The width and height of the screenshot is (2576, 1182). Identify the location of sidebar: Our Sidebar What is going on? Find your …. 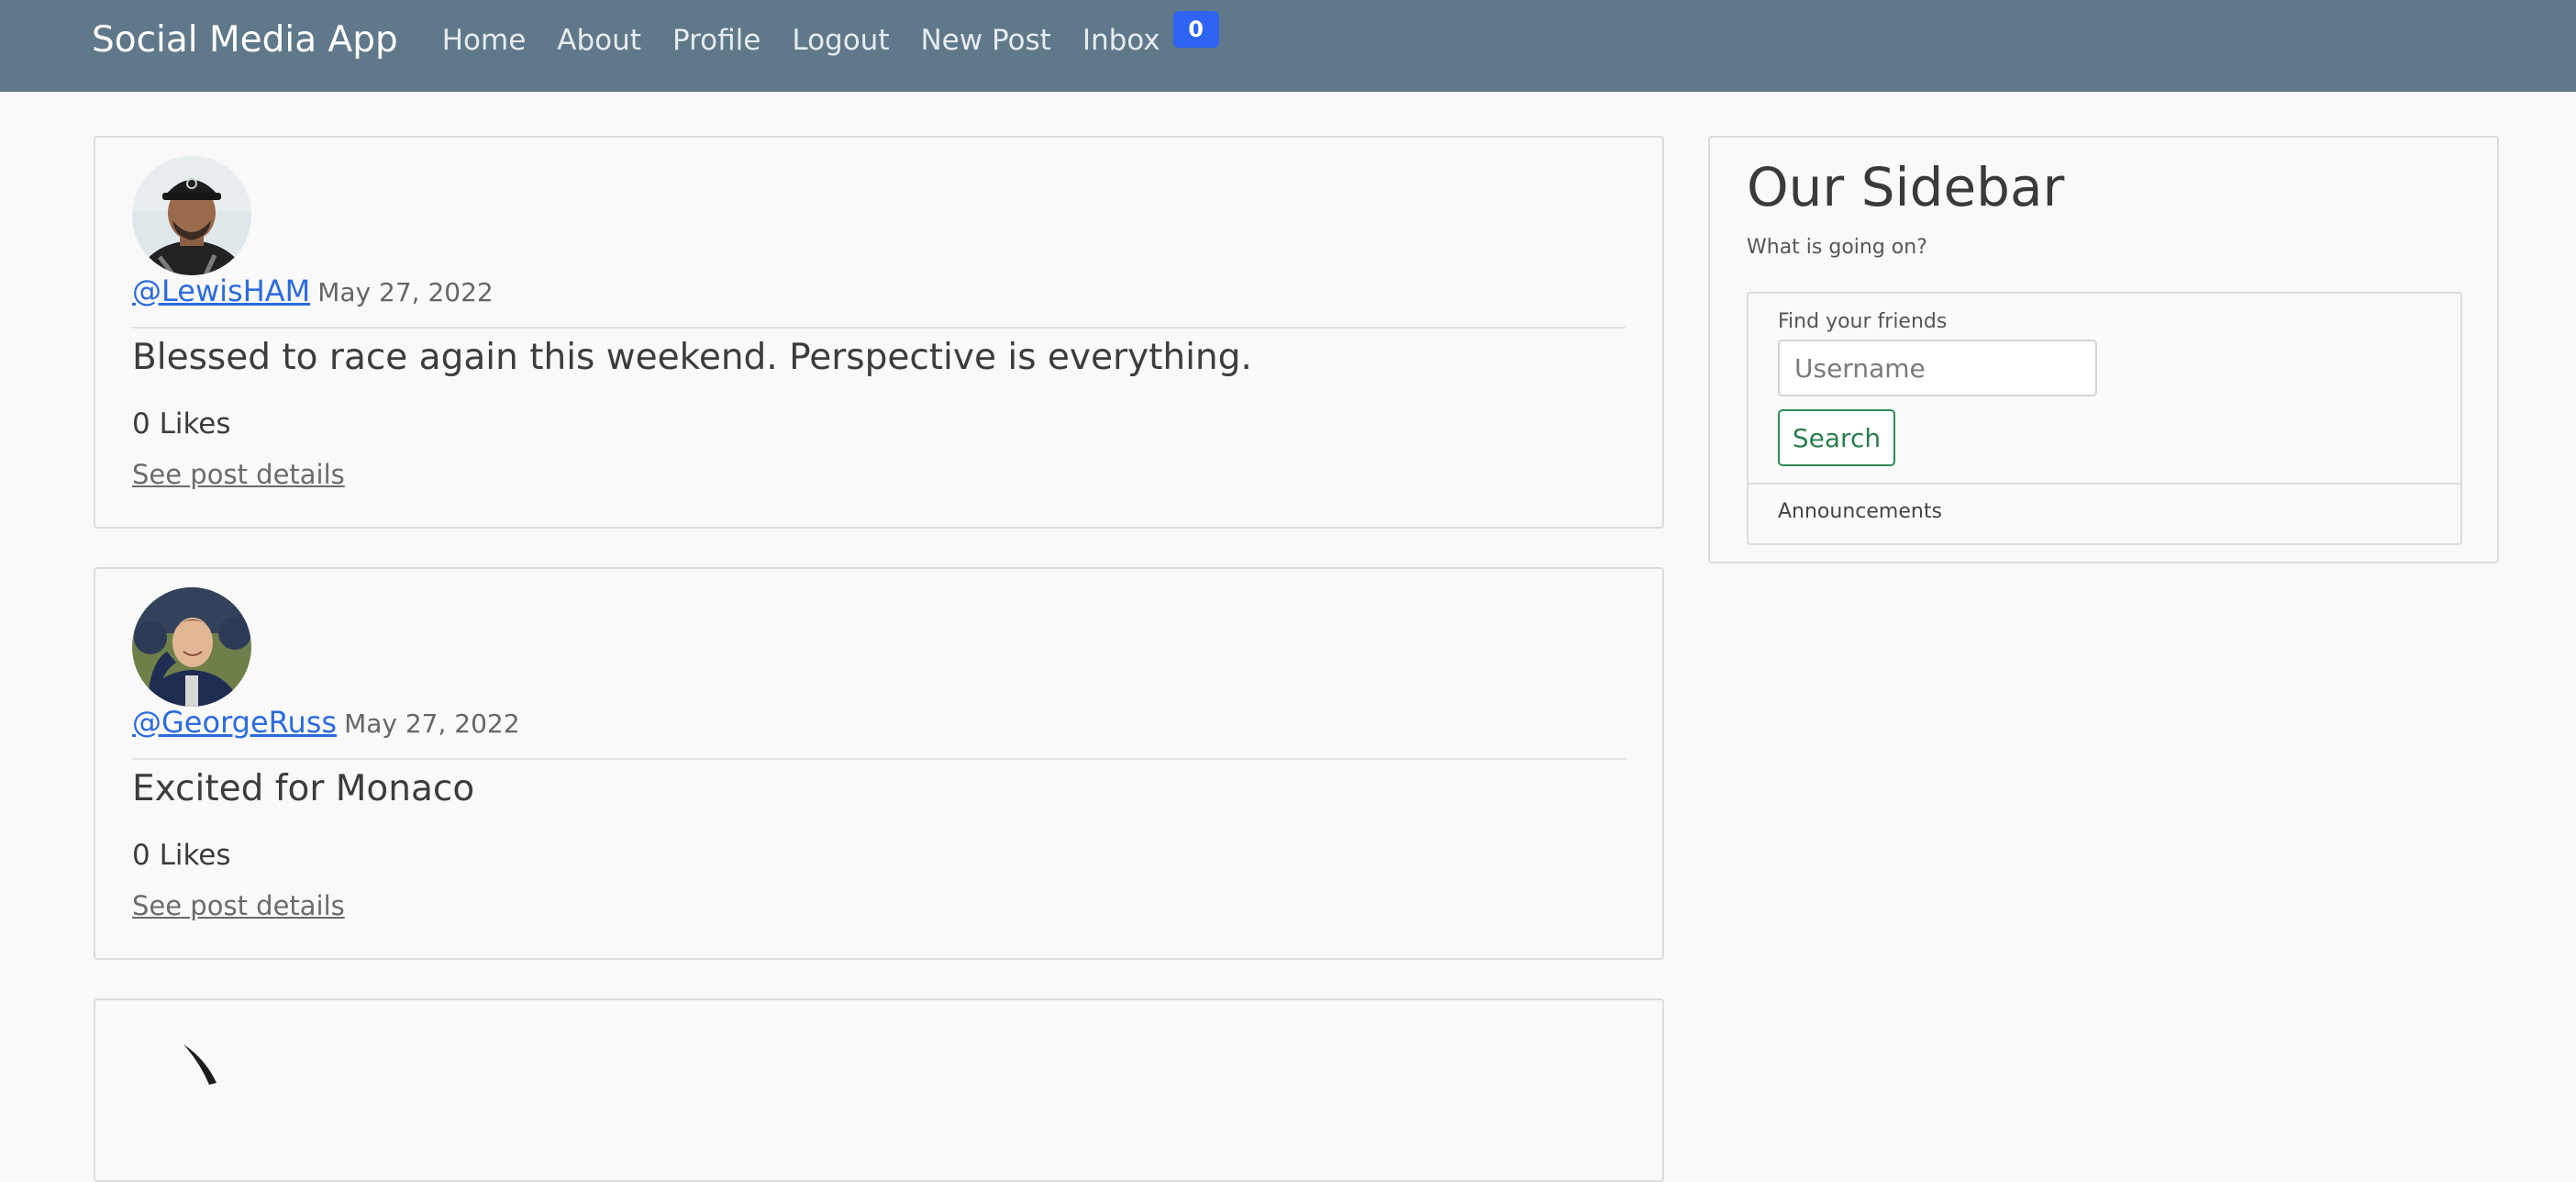
(2103, 349).